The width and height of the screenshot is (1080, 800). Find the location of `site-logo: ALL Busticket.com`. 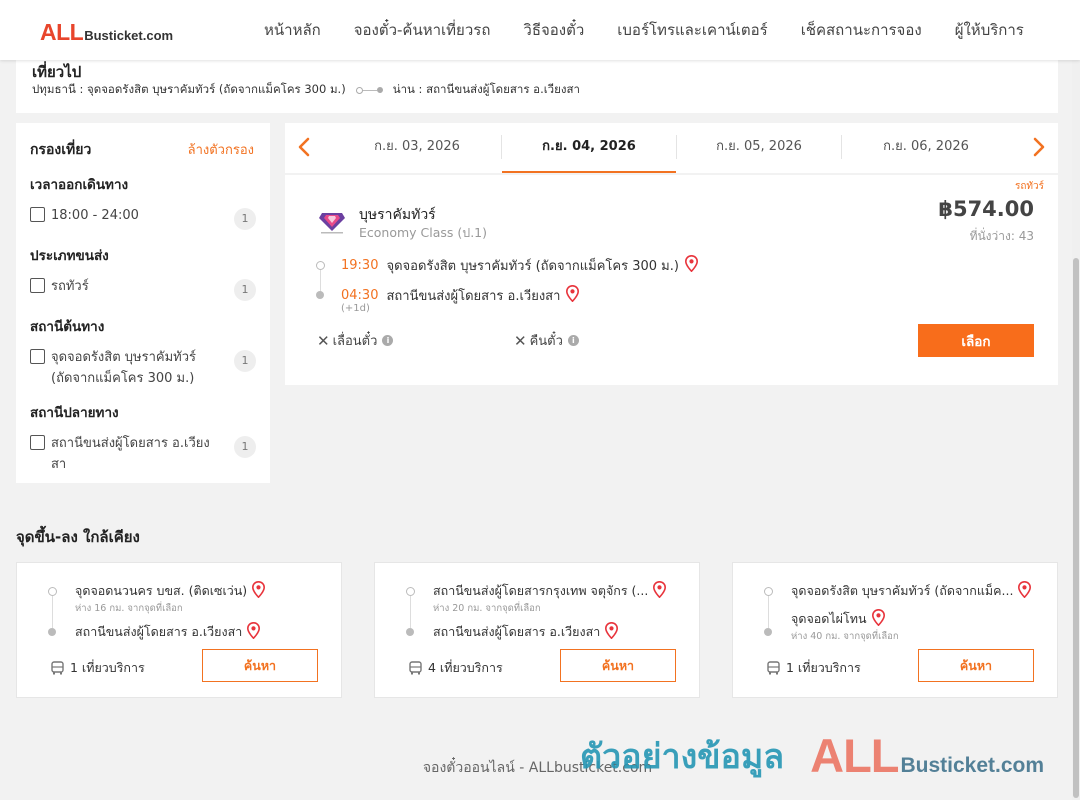

site-logo: ALL Busticket.com is located at coordinates (106, 32).